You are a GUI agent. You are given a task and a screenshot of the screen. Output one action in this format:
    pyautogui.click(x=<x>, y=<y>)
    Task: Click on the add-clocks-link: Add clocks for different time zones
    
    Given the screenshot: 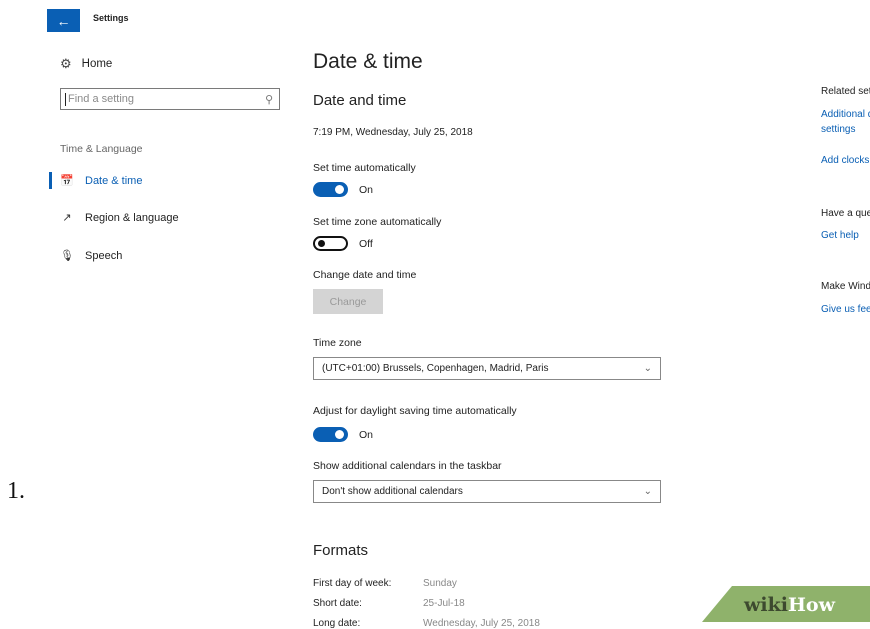 What is the action you would take?
    pyautogui.click(x=845, y=160)
    